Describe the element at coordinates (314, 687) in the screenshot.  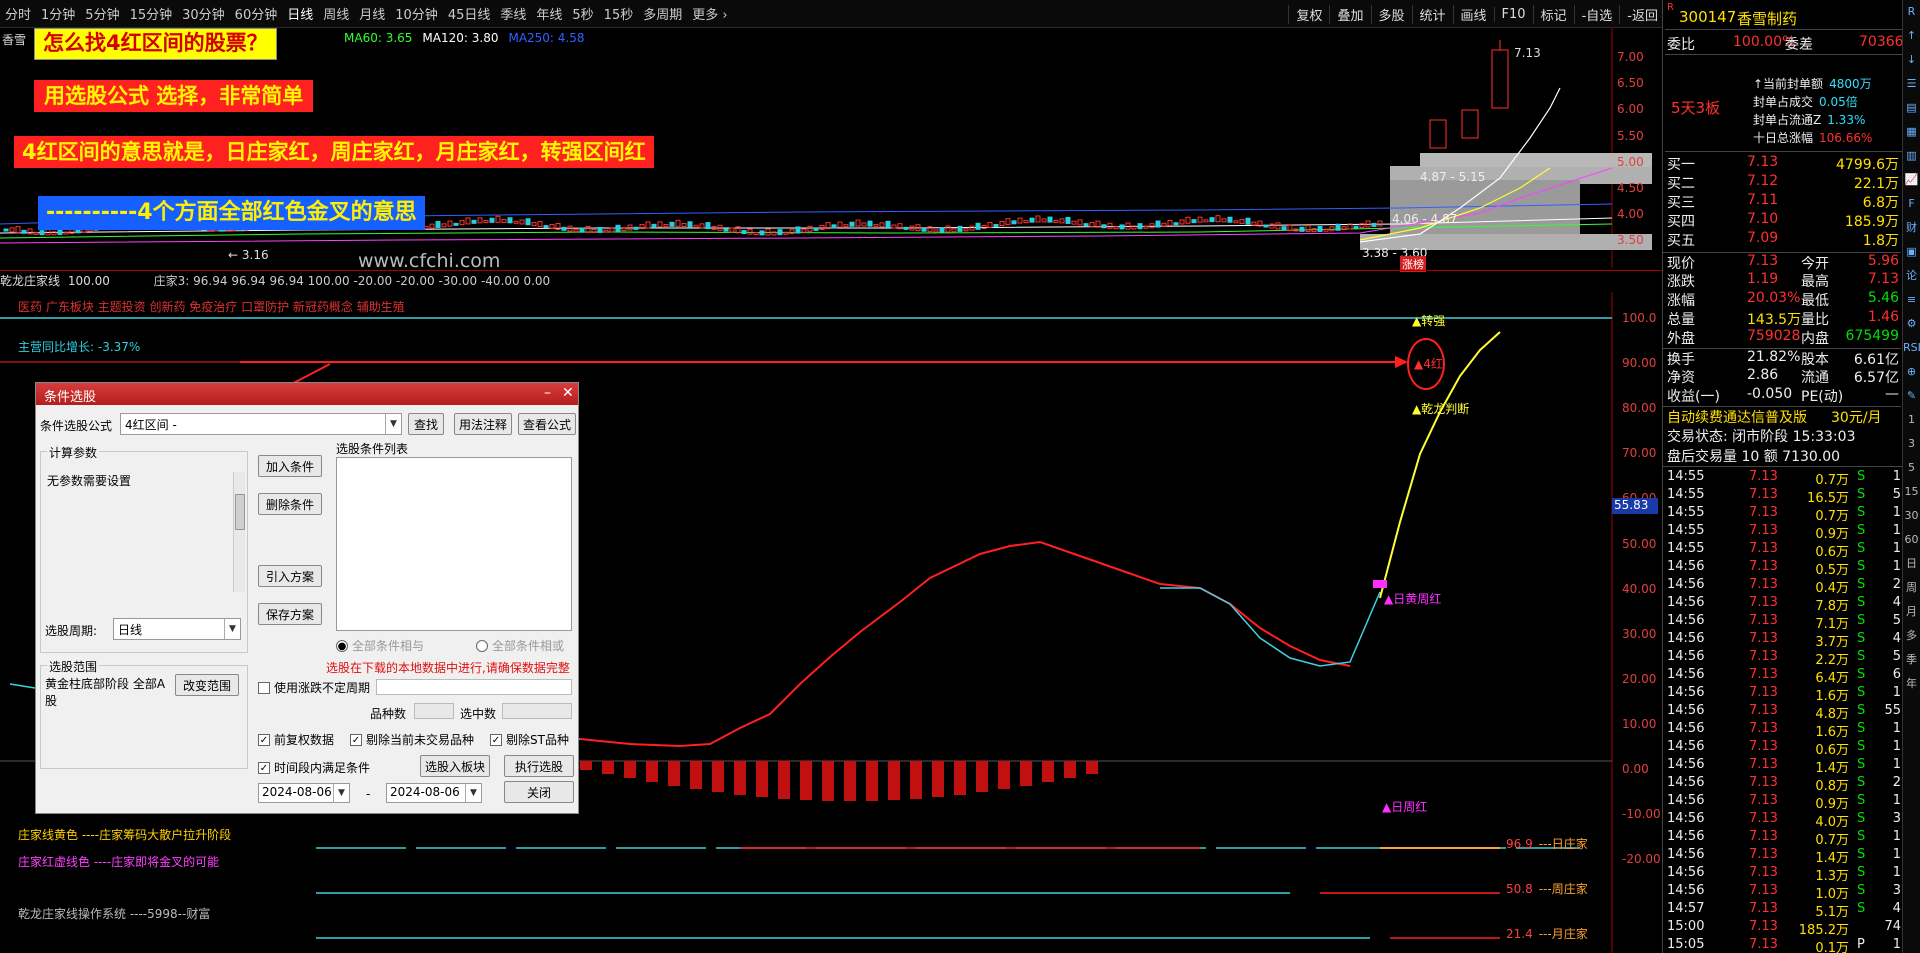
I see `use-var-period-checkbox: 使用涨跌不定周期` at that location.